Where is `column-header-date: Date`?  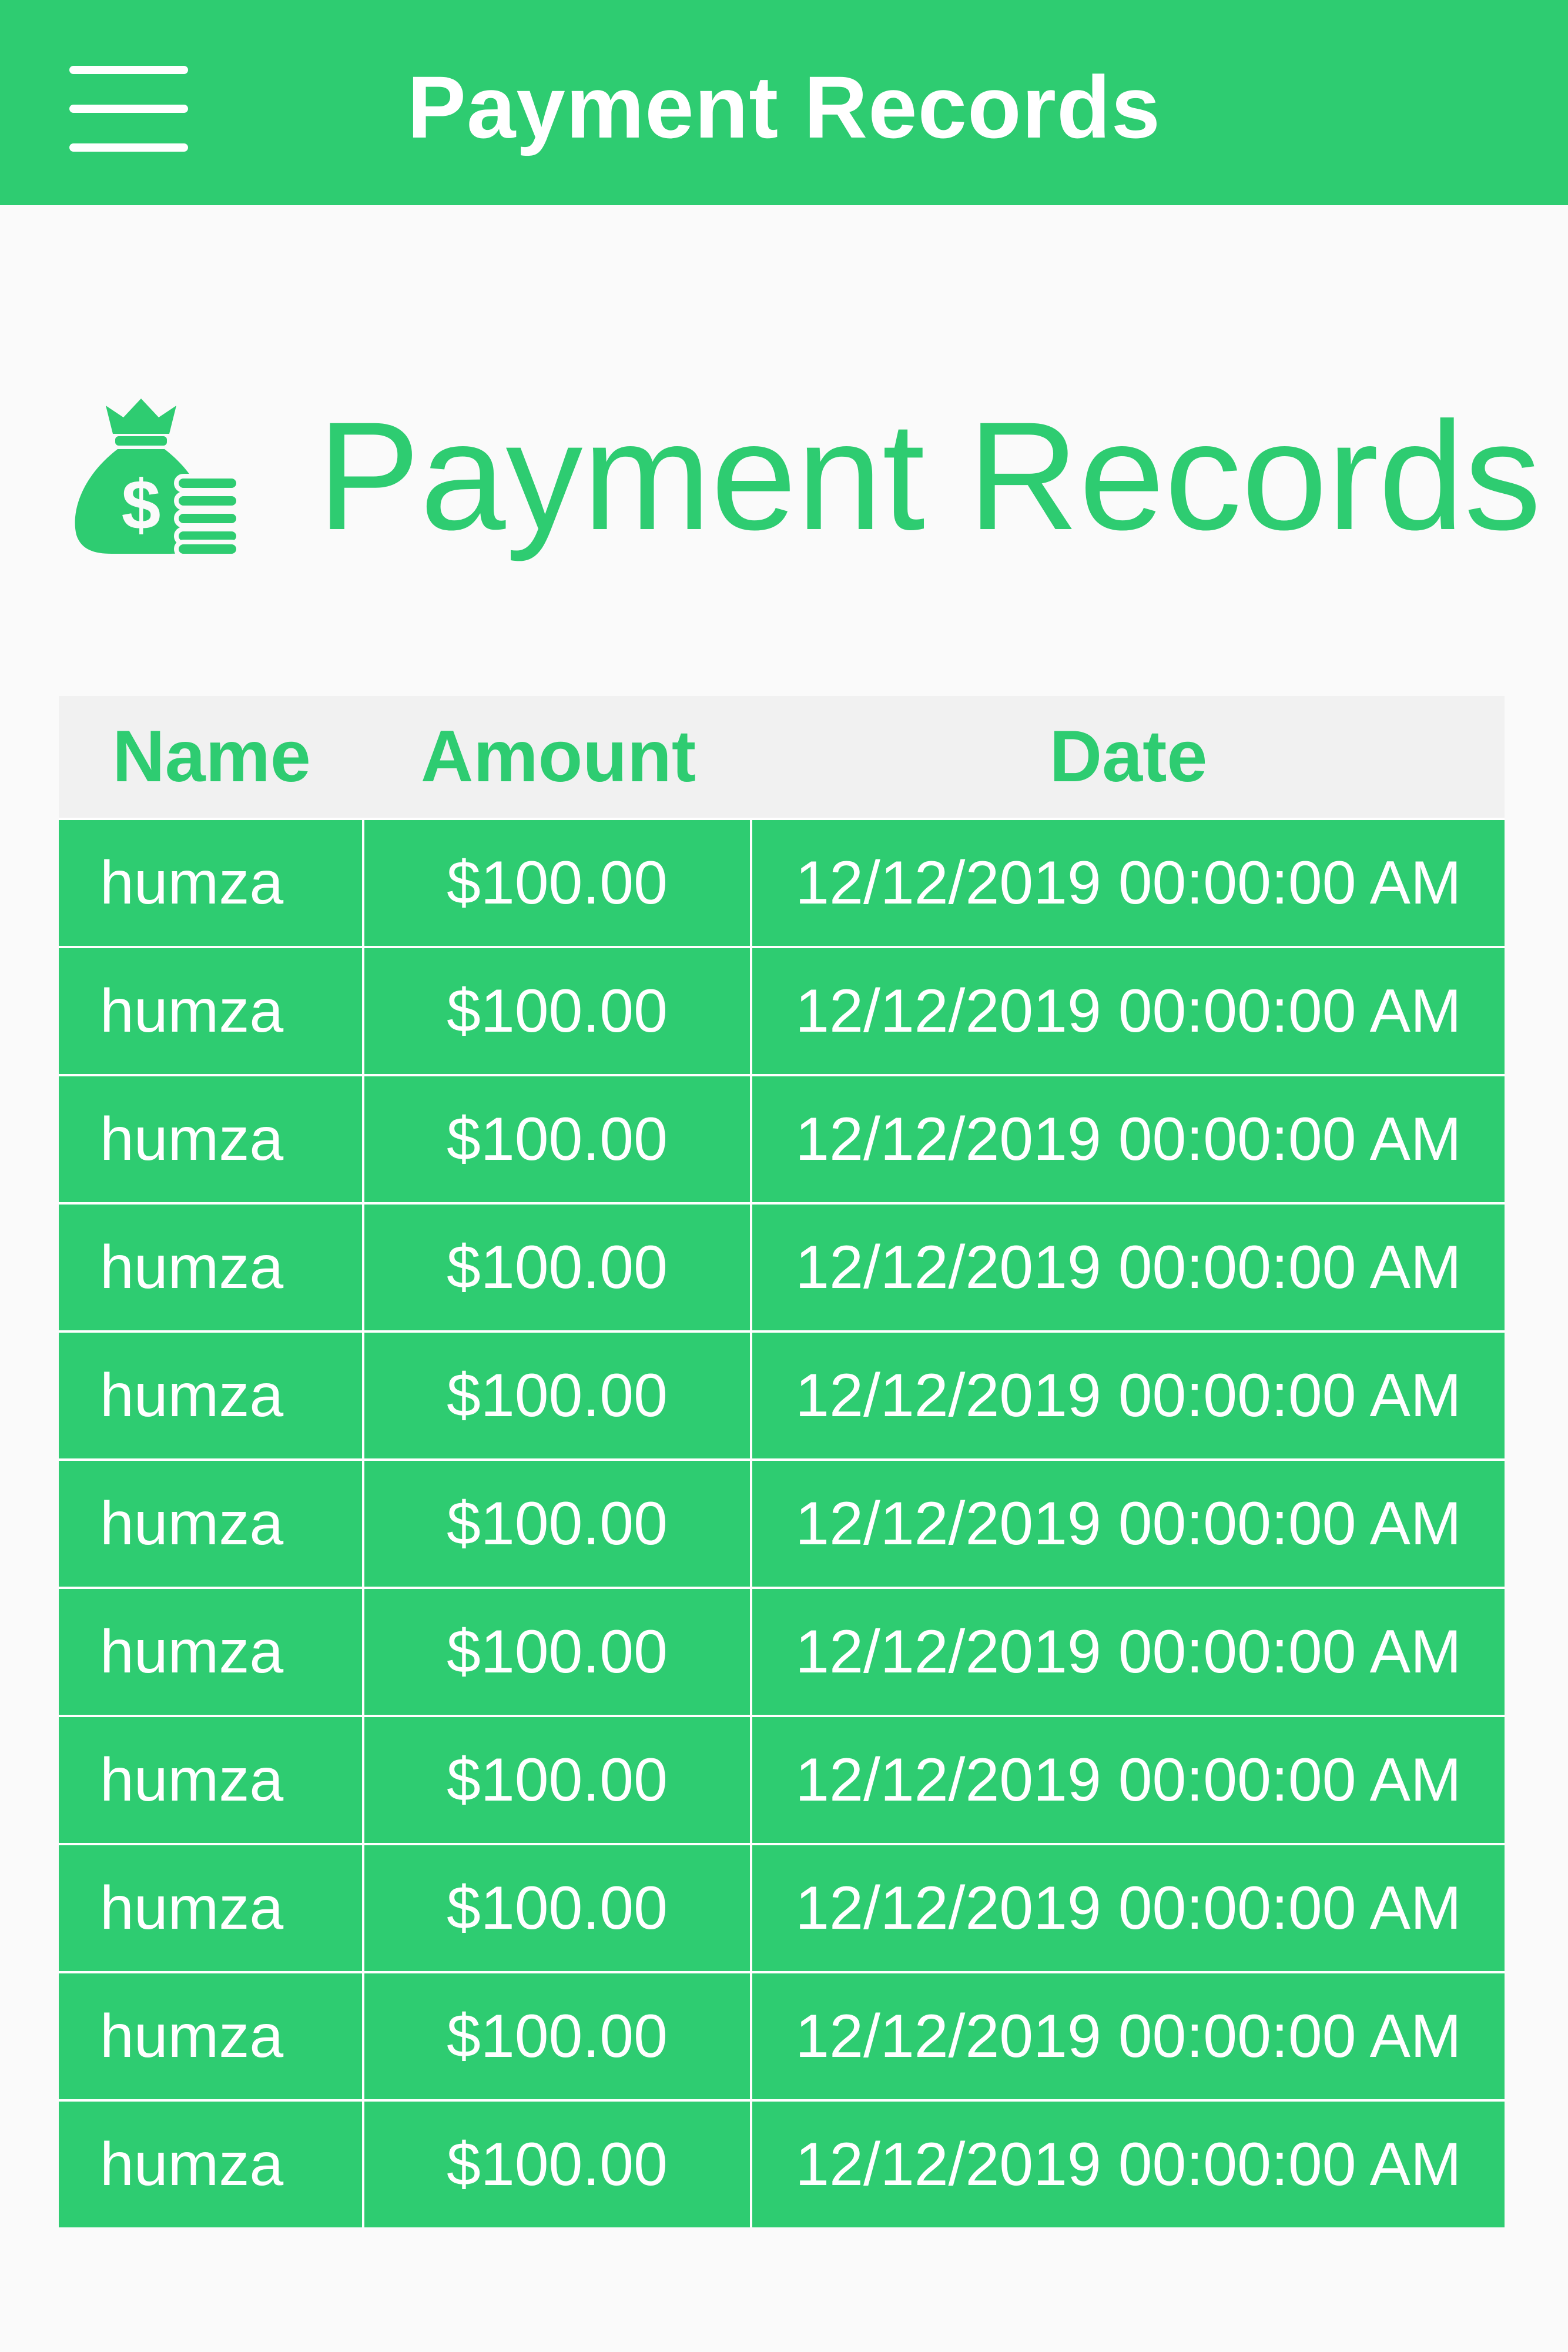
column-header-date: Date is located at coordinates (1128, 757).